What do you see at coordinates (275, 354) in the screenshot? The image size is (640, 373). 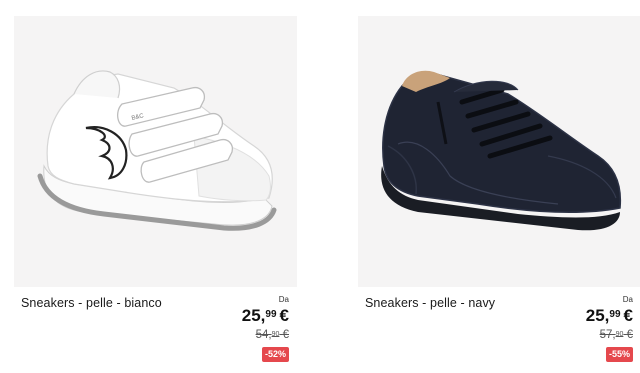 I see `discount-badge: -52%` at bounding box center [275, 354].